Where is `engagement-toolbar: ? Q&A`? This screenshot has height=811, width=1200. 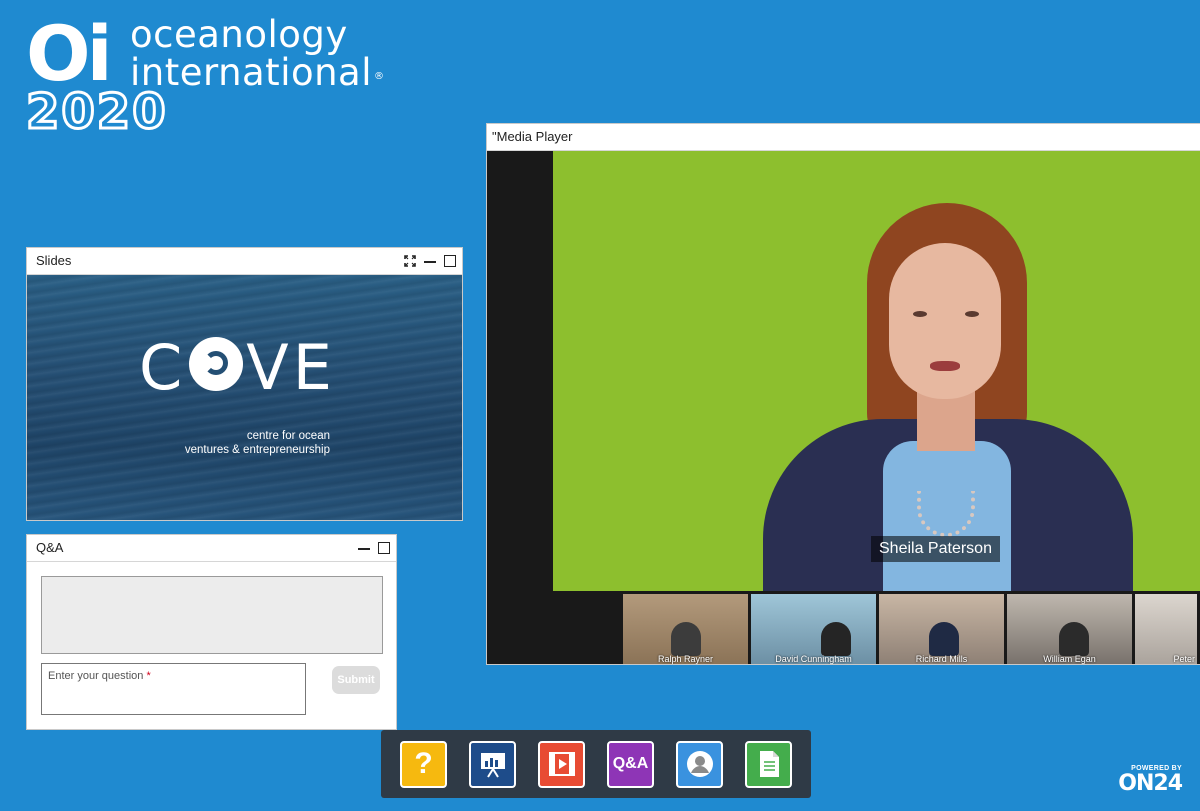 engagement-toolbar: ? Q&A is located at coordinates (596, 764).